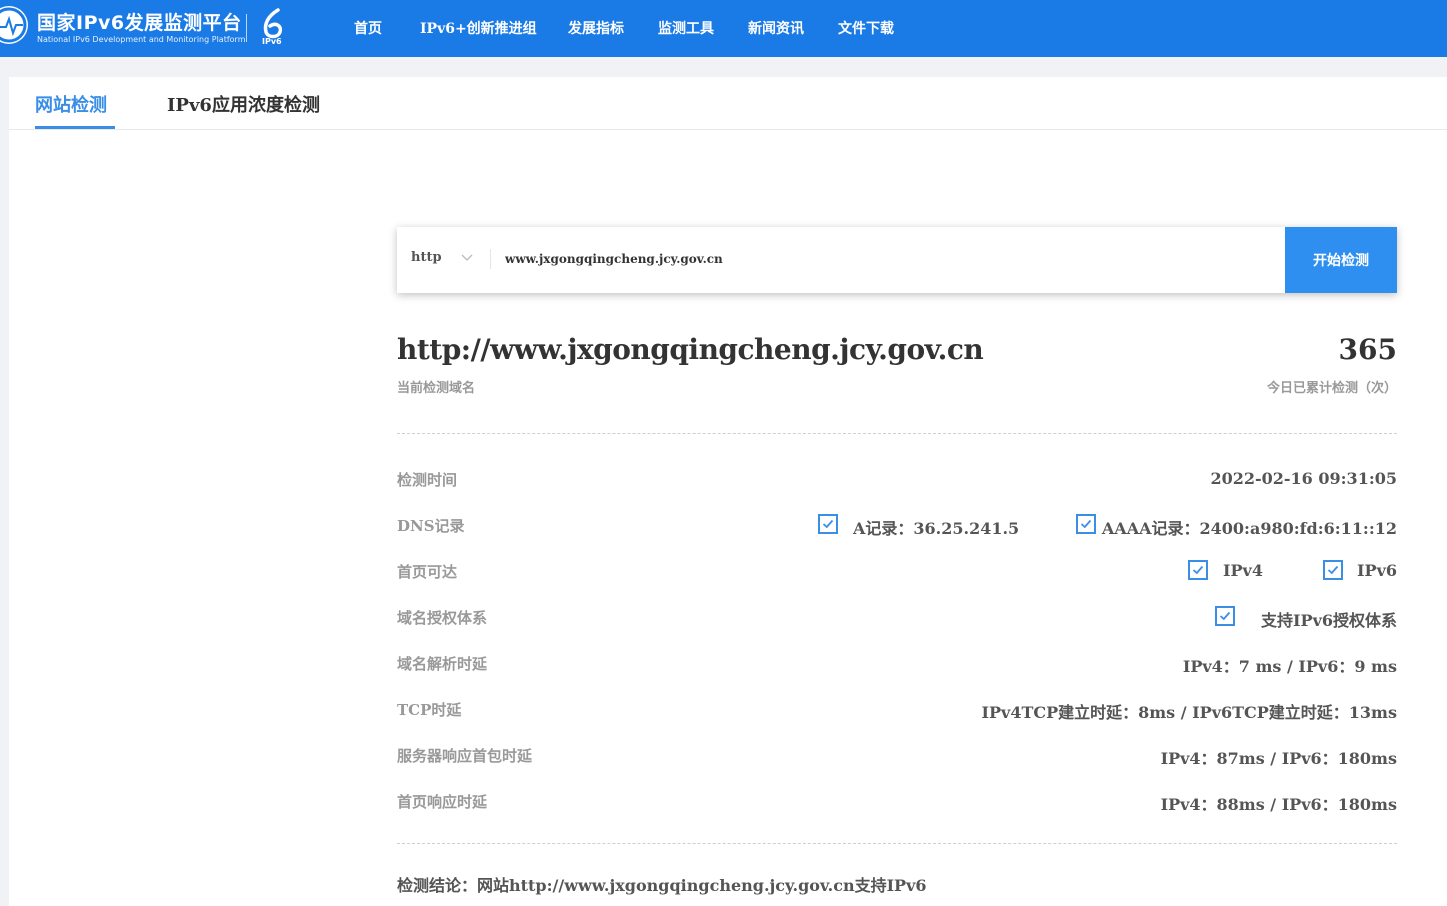 The width and height of the screenshot is (1447, 906). I want to click on row-label: 首页响应时延, so click(442, 802).